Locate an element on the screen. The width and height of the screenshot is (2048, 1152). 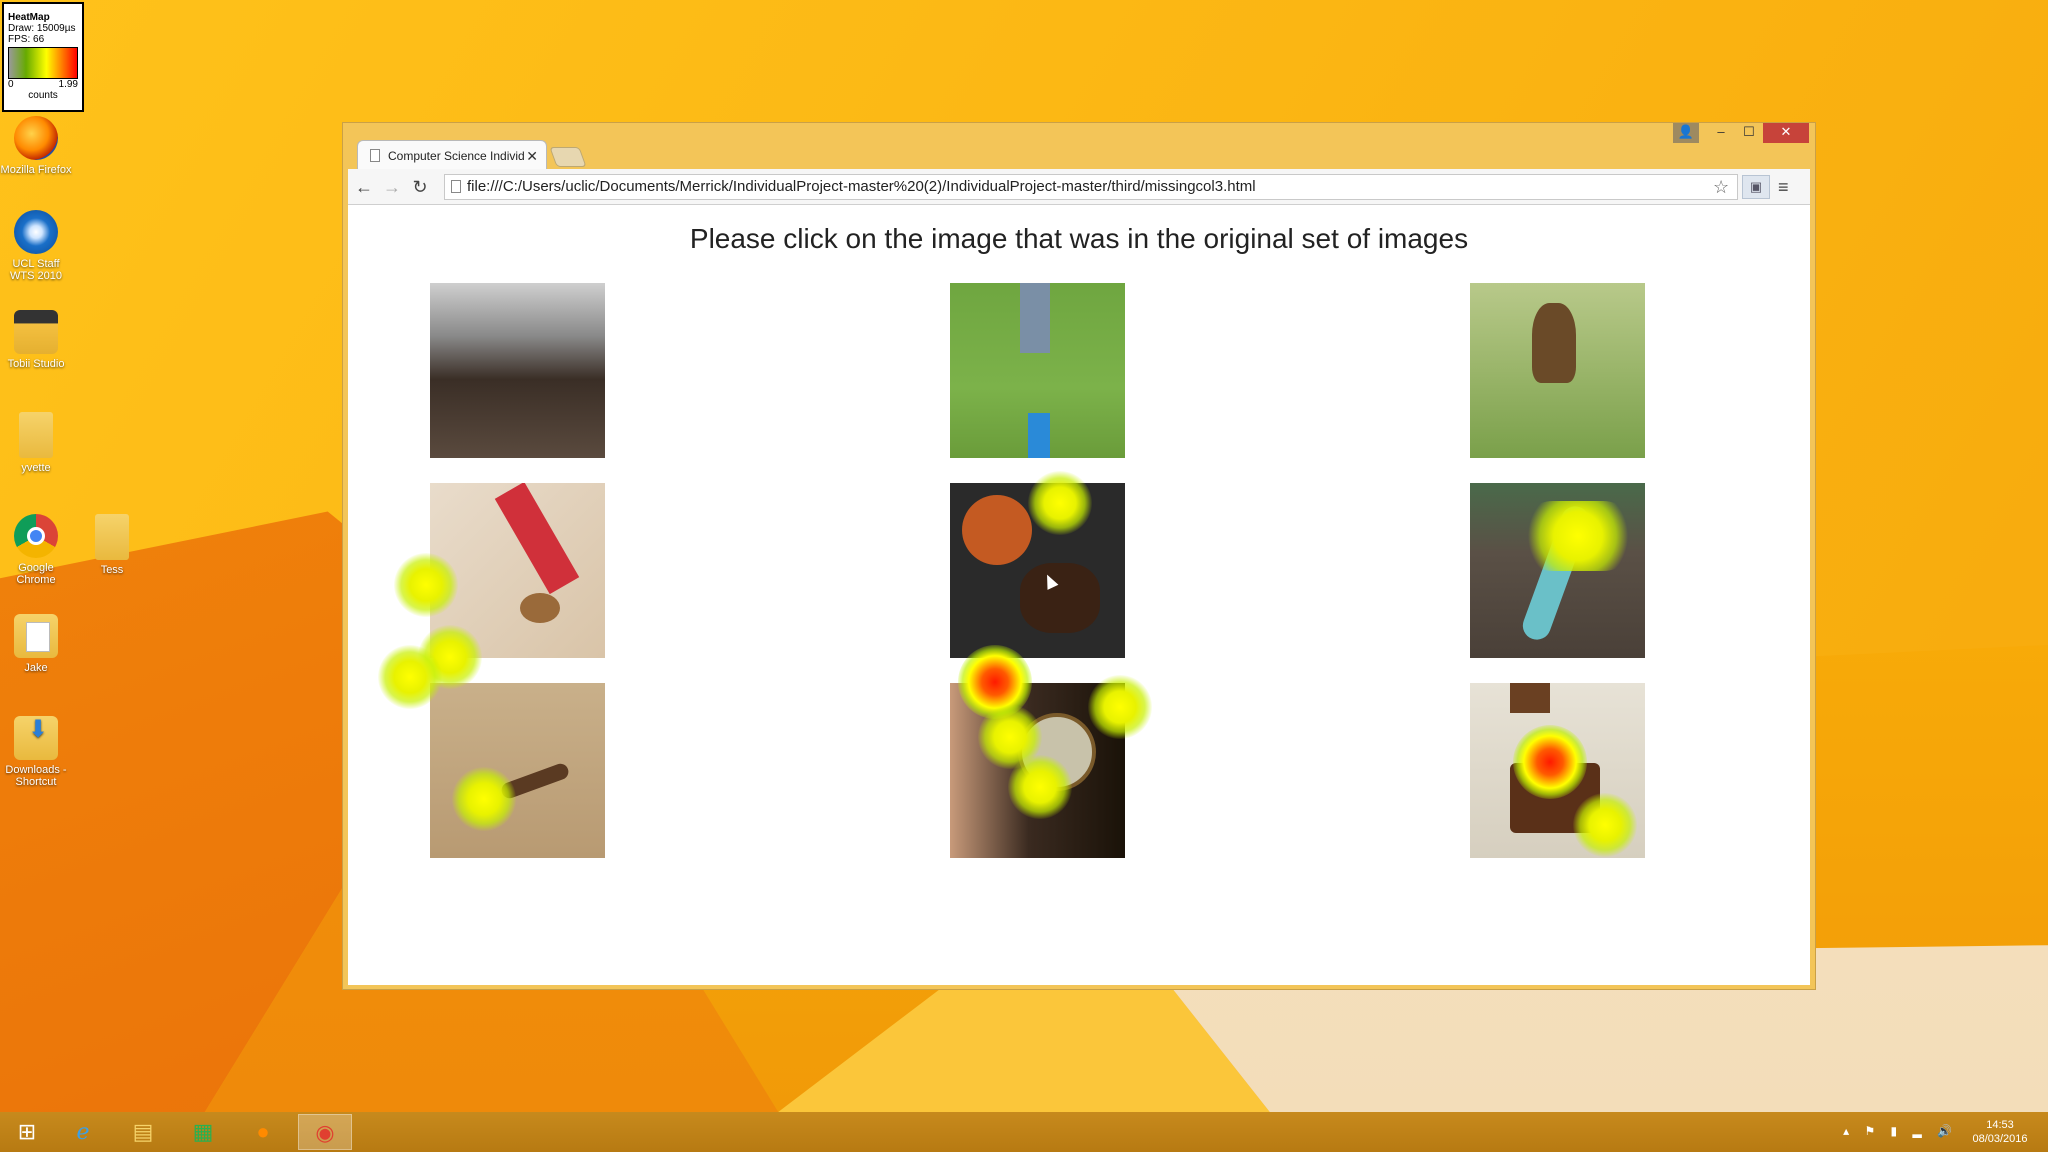
image-option-grass is located at coordinates (1037, 370).